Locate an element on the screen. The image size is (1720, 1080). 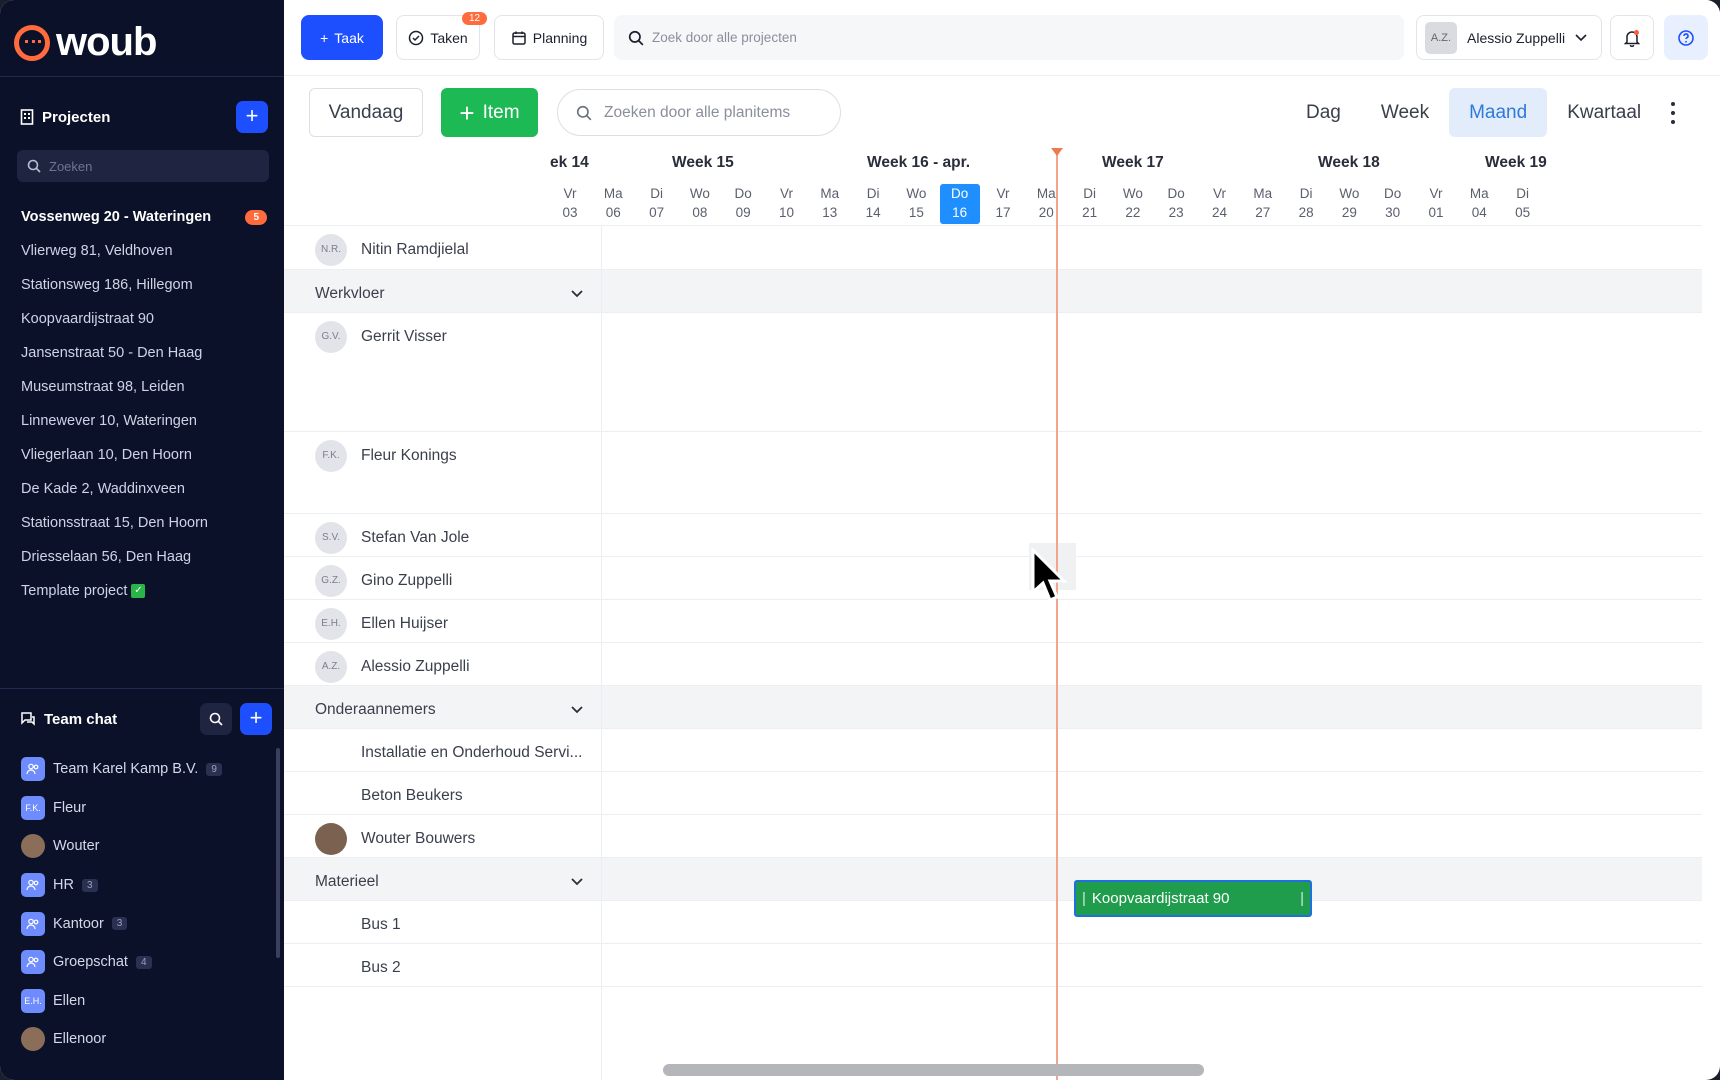
today-day-column: Do 16 is located at coordinates (959, 204).